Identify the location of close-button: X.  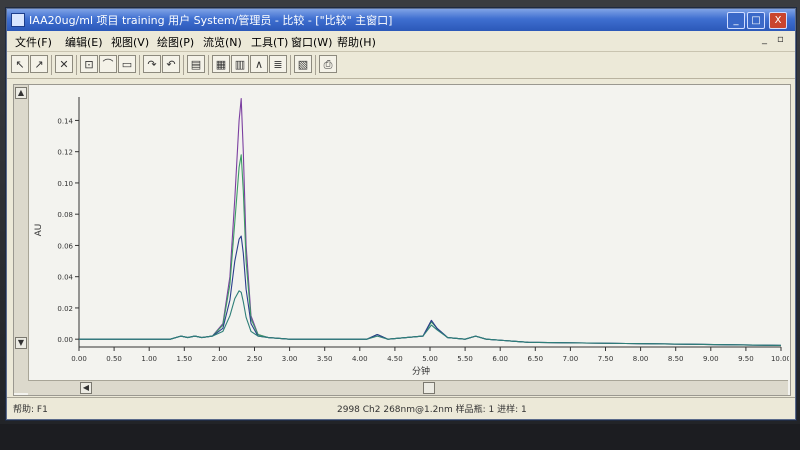
(778, 20).